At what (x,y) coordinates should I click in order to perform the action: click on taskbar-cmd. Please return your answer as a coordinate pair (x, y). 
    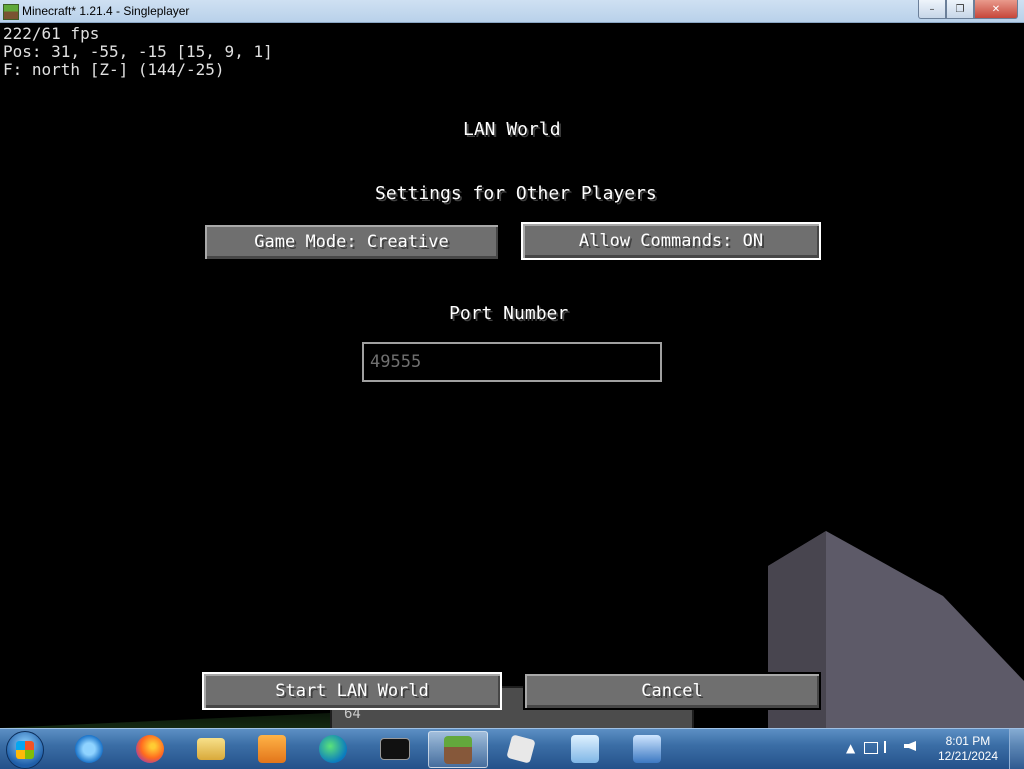
    Looking at the image, I should click on (395, 748).